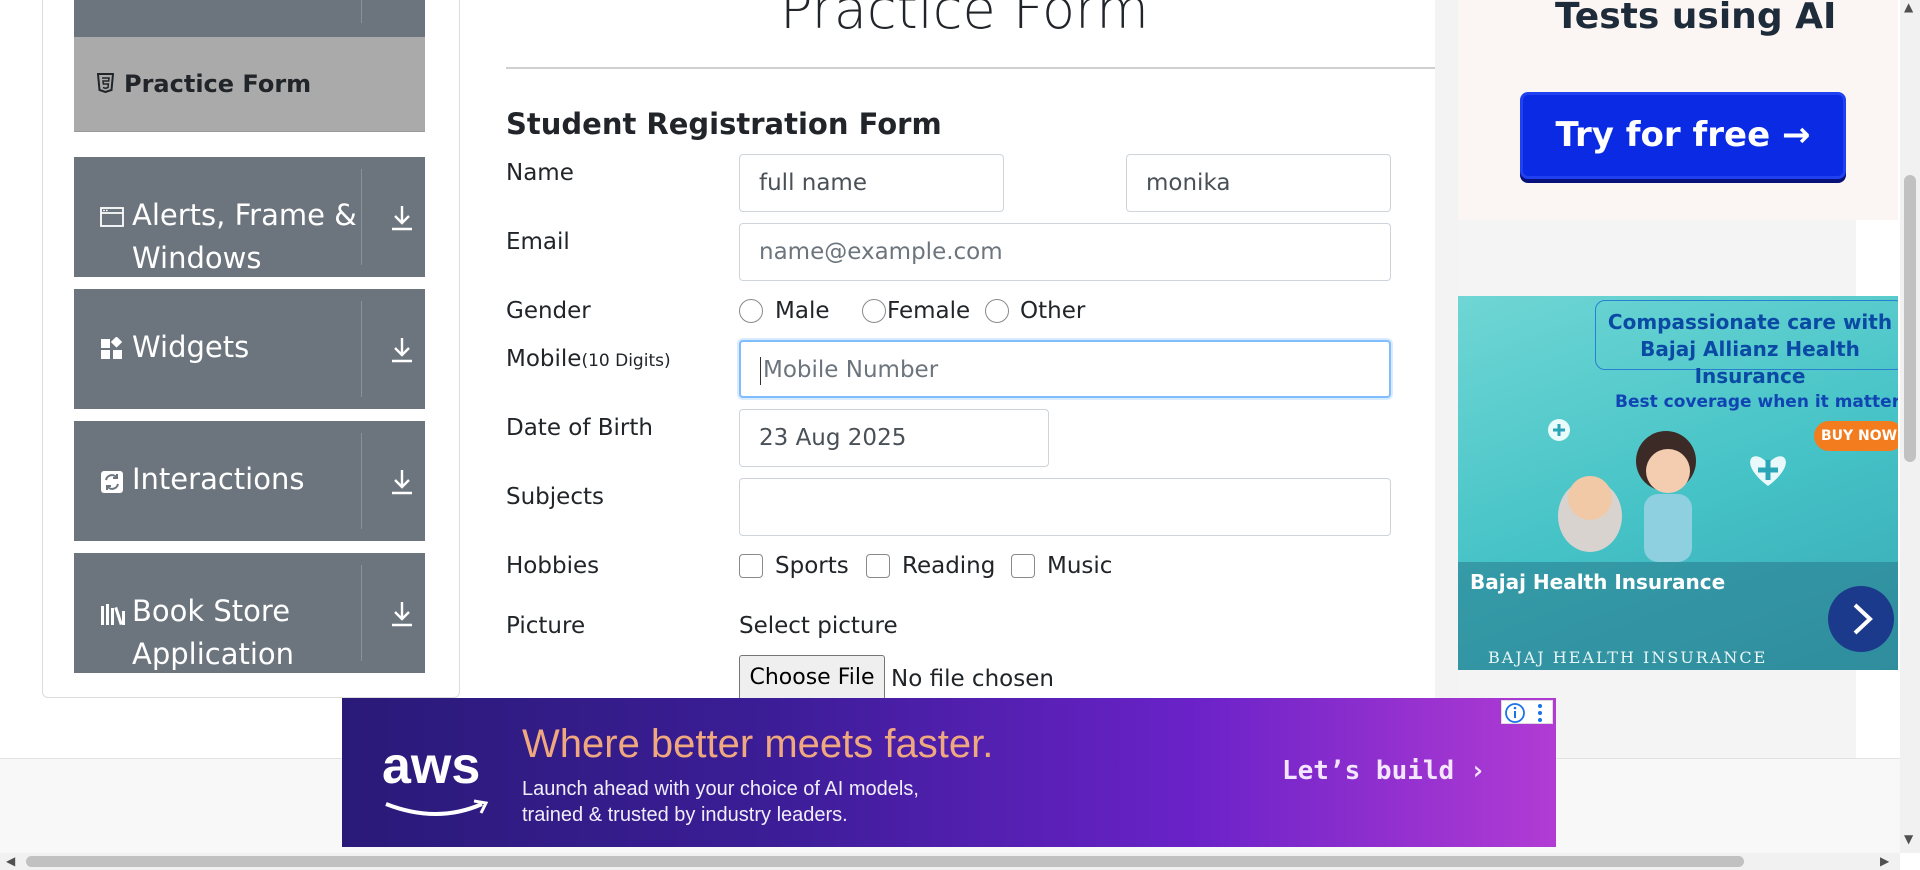  What do you see at coordinates (105, 83) in the screenshot?
I see `html5-file-icon` at bounding box center [105, 83].